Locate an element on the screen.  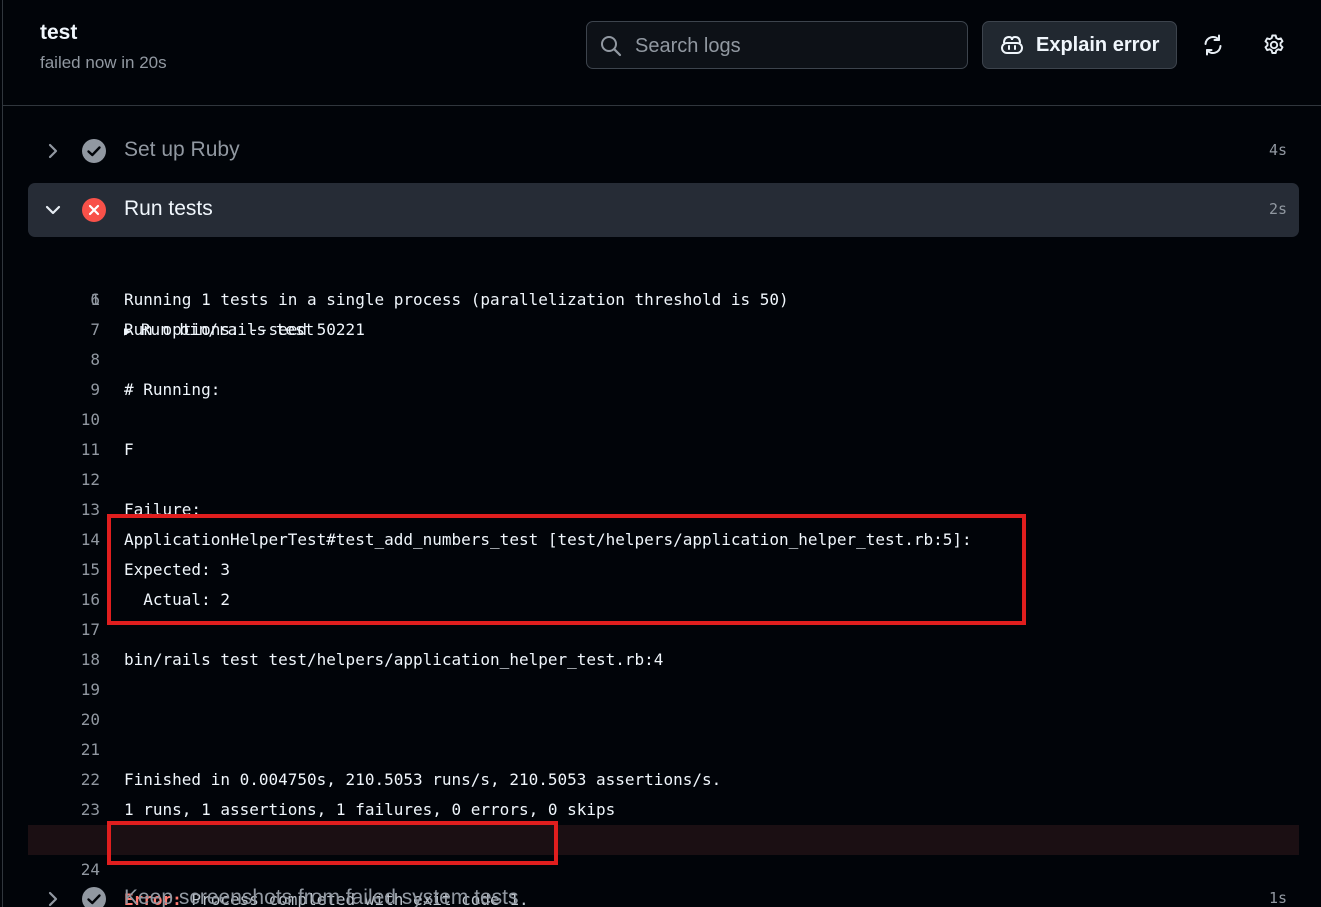
line-number: 10 is located at coordinates (90, 419).